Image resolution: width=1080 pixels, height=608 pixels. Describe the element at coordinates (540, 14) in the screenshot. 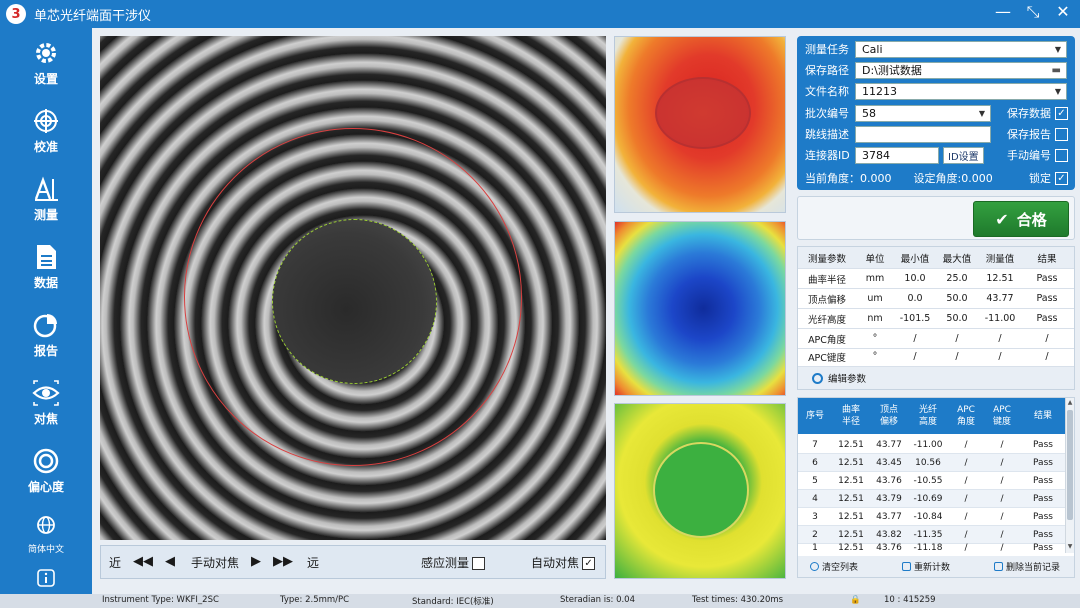

I see `title-bar: 3 单芯光纤端面干涉仪 — ⤡ ✕` at that location.